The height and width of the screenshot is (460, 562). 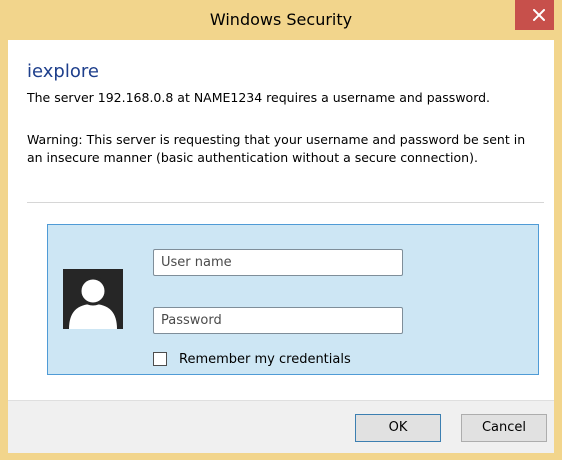 What do you see at coordinates (160, 359) in the screenshot?
I see `remember-credentials-checkbox` at bounding box center [160, 359].